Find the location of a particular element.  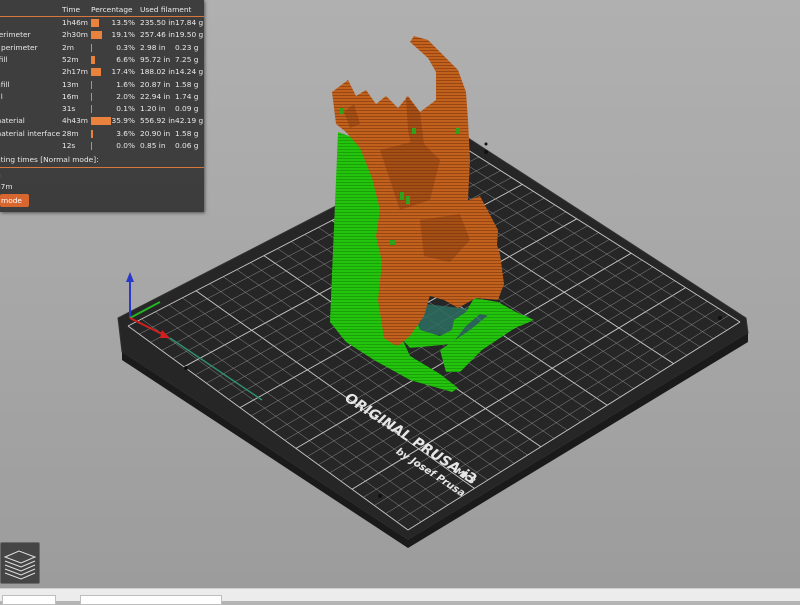

feature-name: infill is located at coordinates (5, 84).